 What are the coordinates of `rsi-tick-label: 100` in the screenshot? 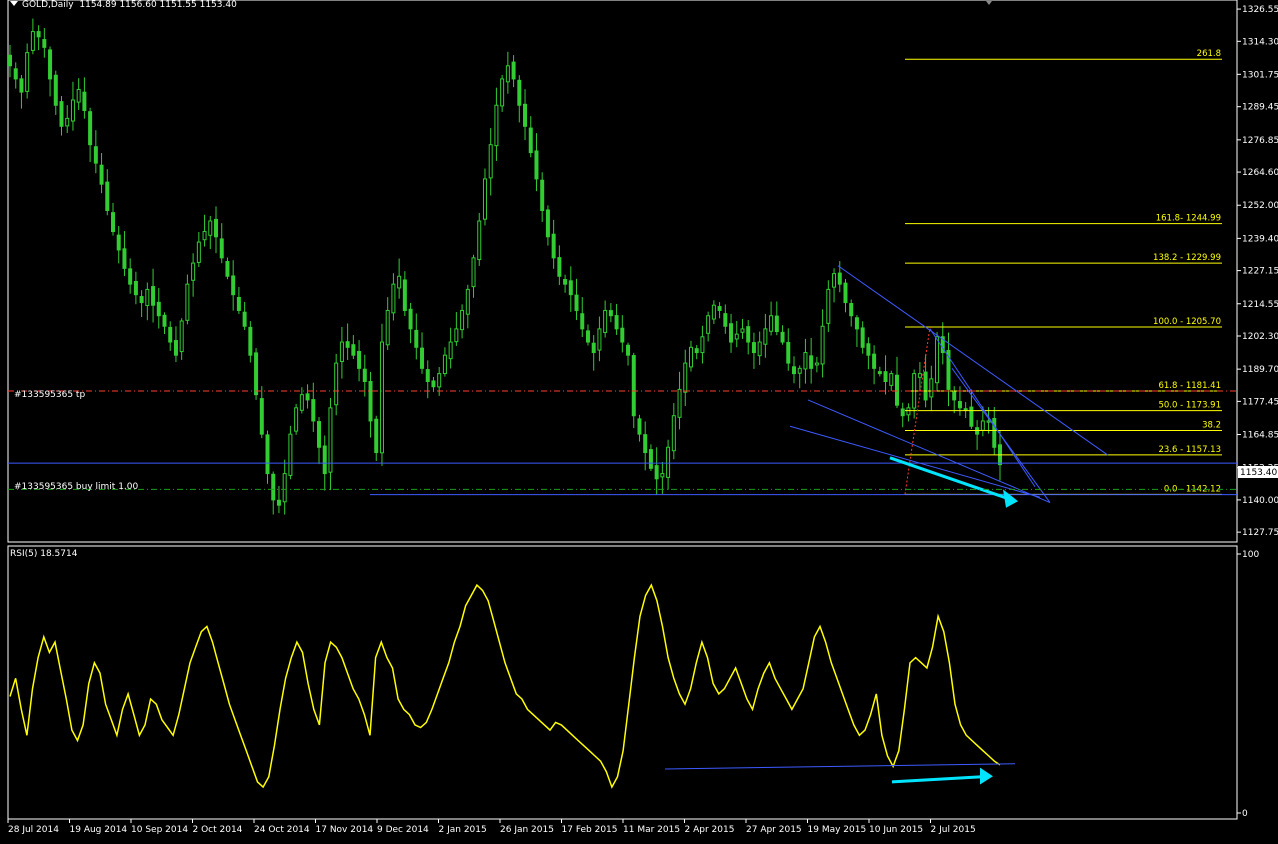 It's located at (1250, 555).